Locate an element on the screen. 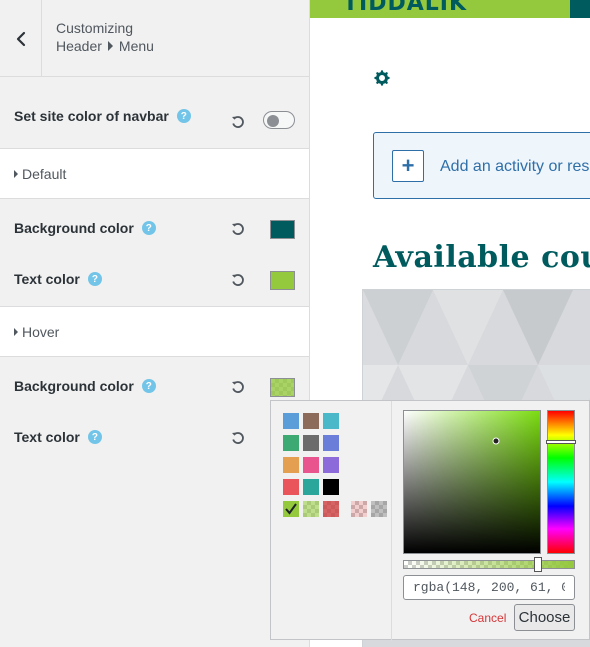  plus-icon: + is located at coordinates (408, 166).